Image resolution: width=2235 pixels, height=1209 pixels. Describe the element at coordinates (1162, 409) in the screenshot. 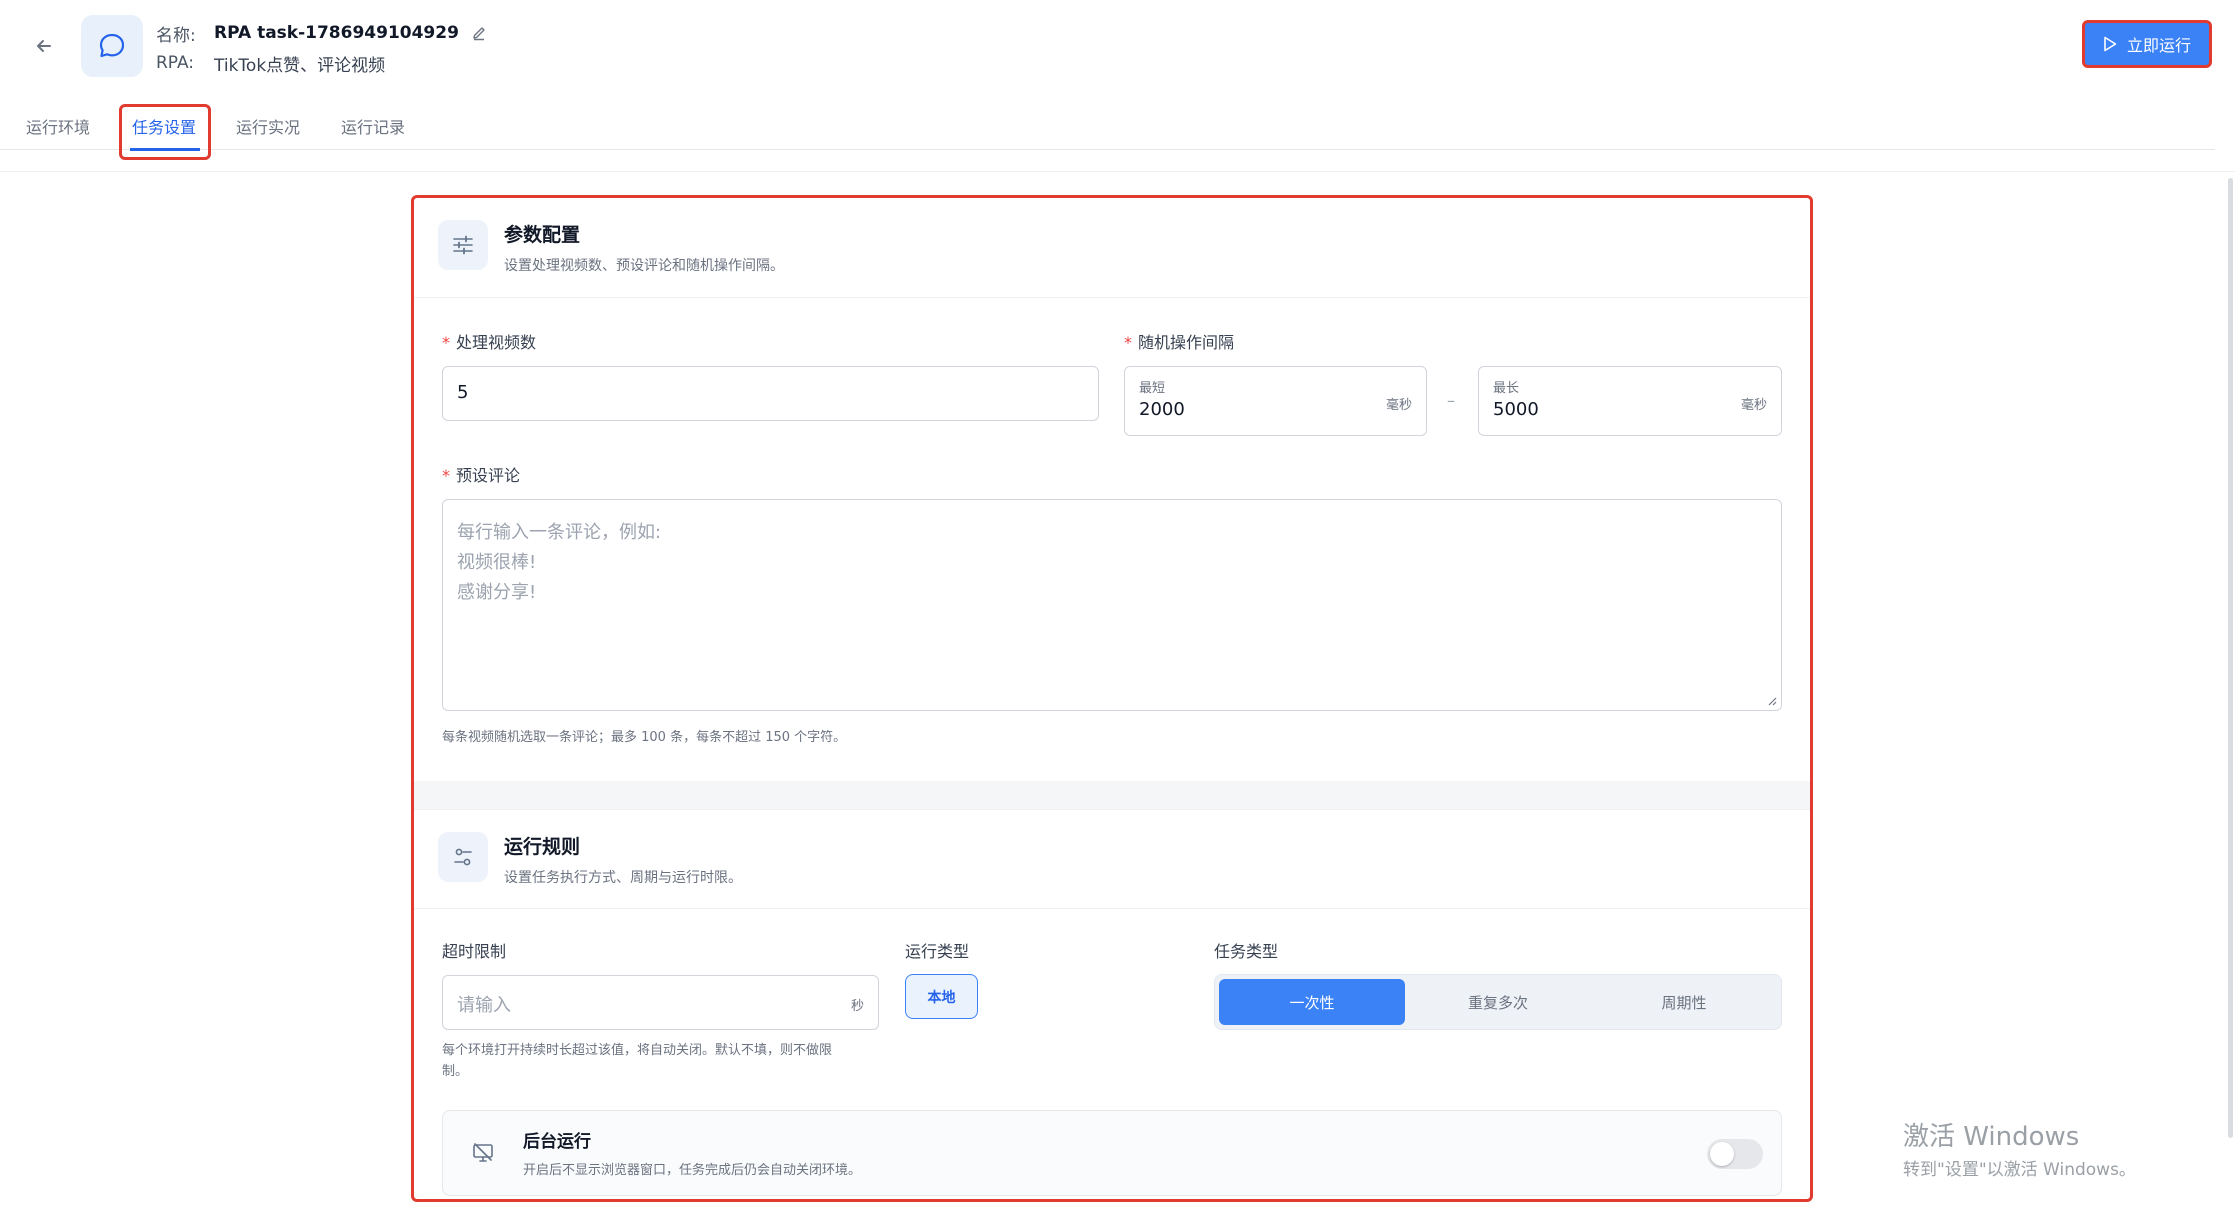

I see `interval-min-value: 2000` at that location.